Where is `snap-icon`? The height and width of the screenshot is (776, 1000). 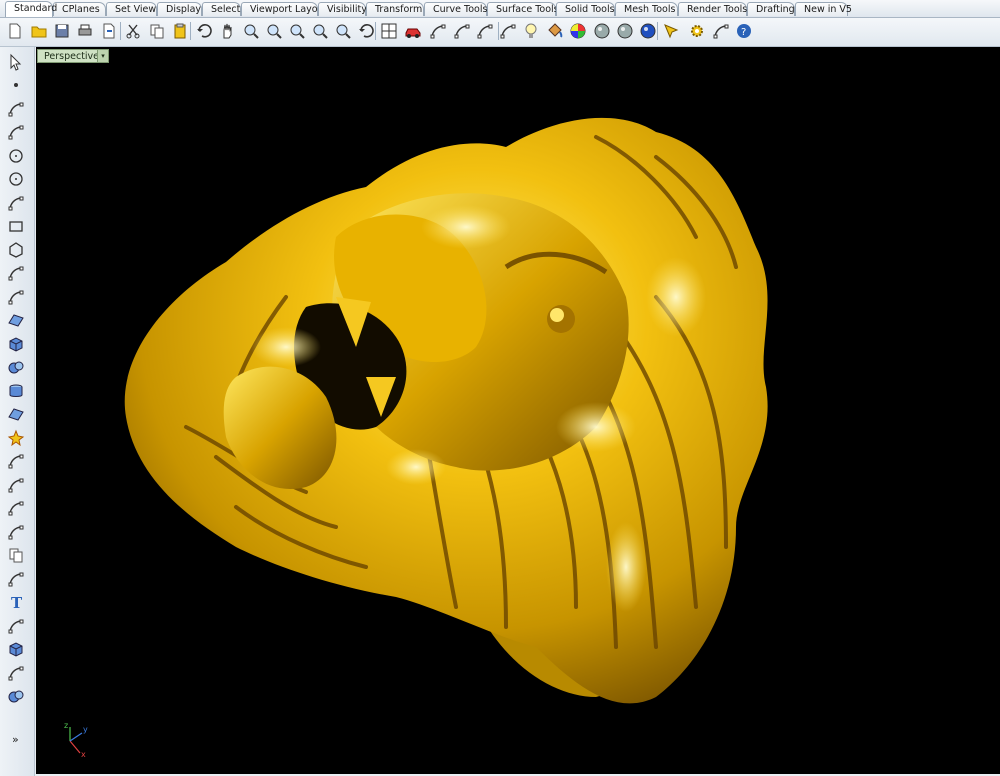
snap-icon is located at coordinates (508, 31).